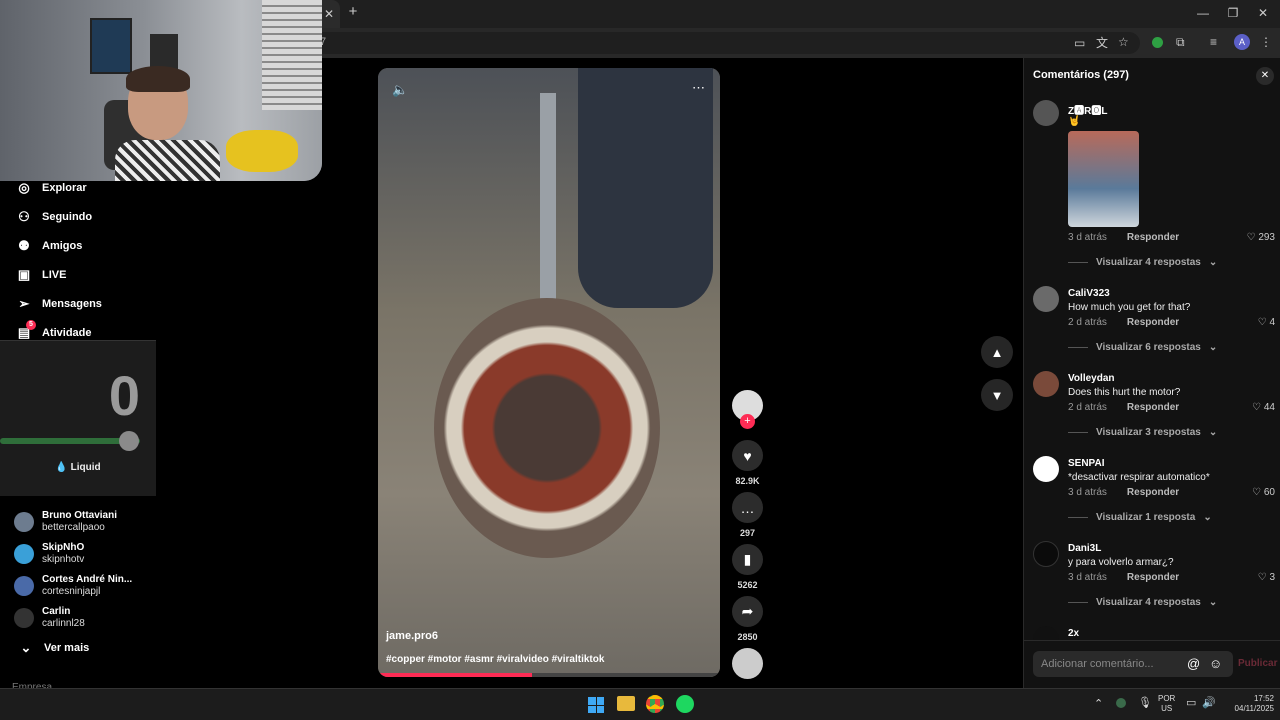 Image resolution: width=1280 pixels, height=720 pixels. What do you see at coordinates (1142, 432) in the screenshot?
I see `view-replies-button: Visualizar 3 respostas ⌄` at bounding box center [1142, 432].